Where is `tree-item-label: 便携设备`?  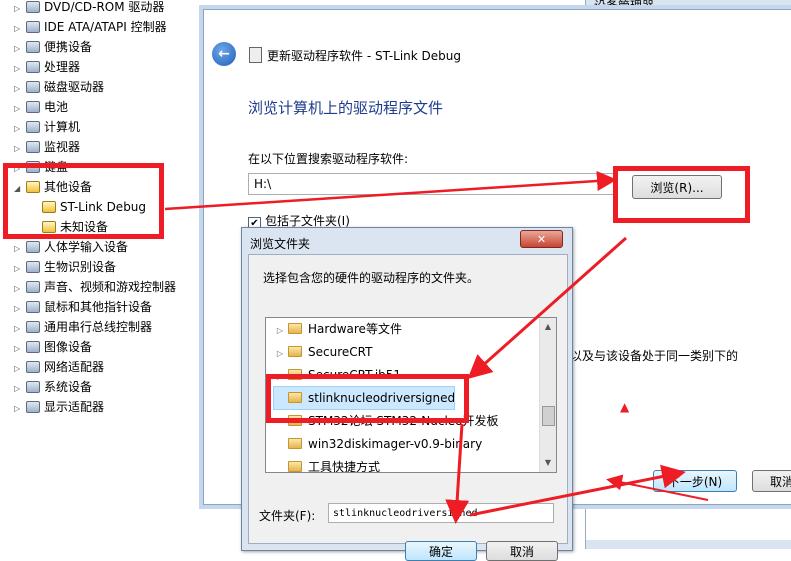 tree-item-label: 便携设备 is located at coordinates (68, 47).